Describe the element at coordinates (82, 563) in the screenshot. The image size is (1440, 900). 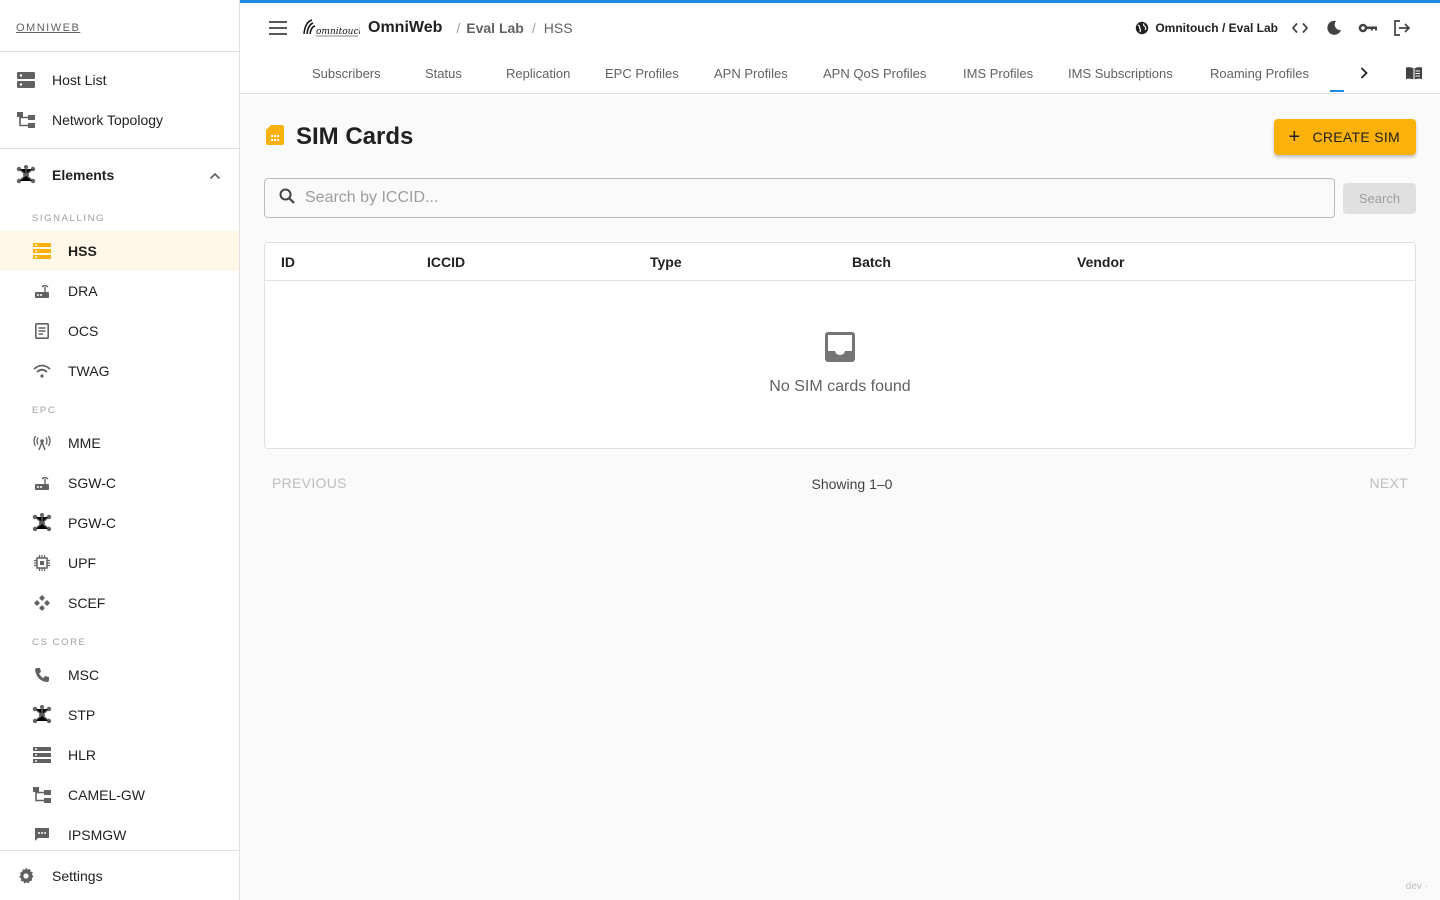
I see `sidebar-item-label: UPF` at that location.